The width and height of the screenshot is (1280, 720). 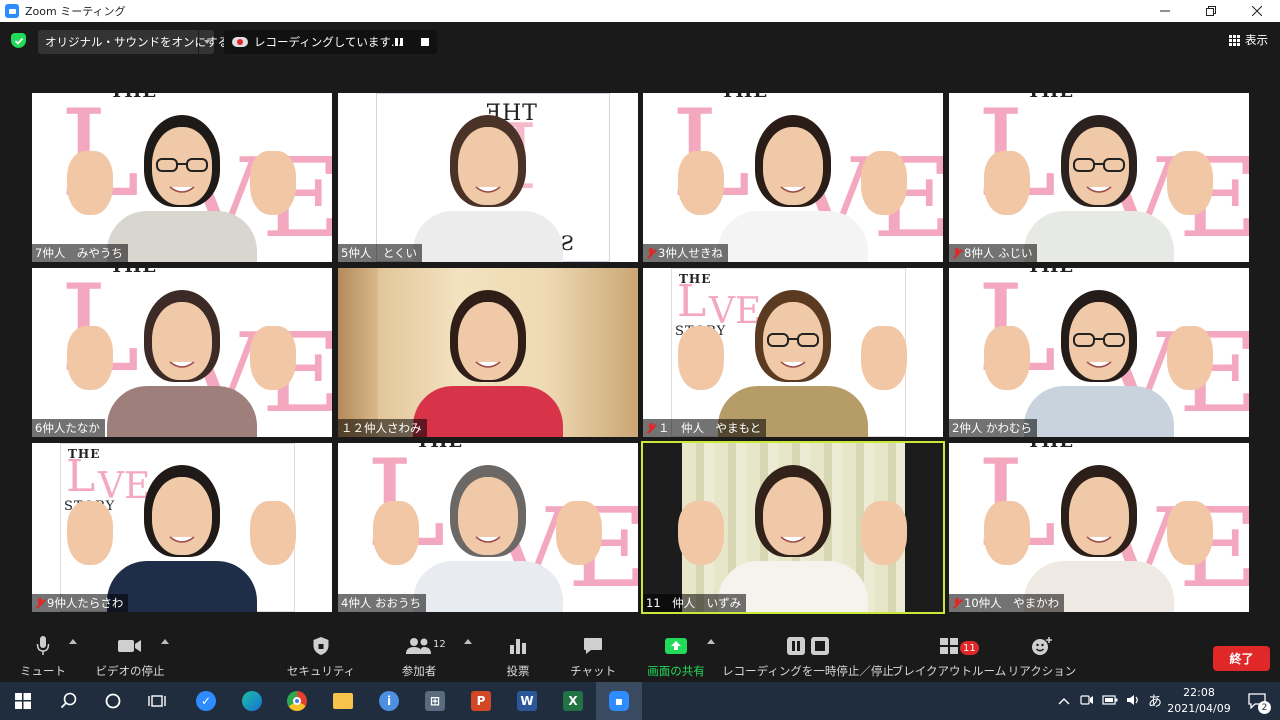 What do you see at coordinates (993, 253) in the screenshot?
I see `participant-name-tag: 8仲人 ふじい` at bounding box center [993, 253].